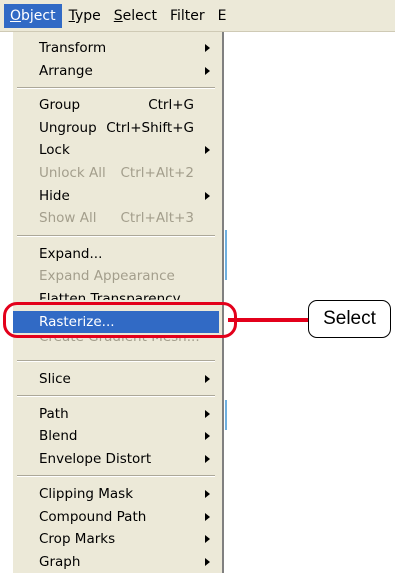 This screenshot has width=395, height=573. I want to click on menu-item-label: Compound Path, so click(93, 517).